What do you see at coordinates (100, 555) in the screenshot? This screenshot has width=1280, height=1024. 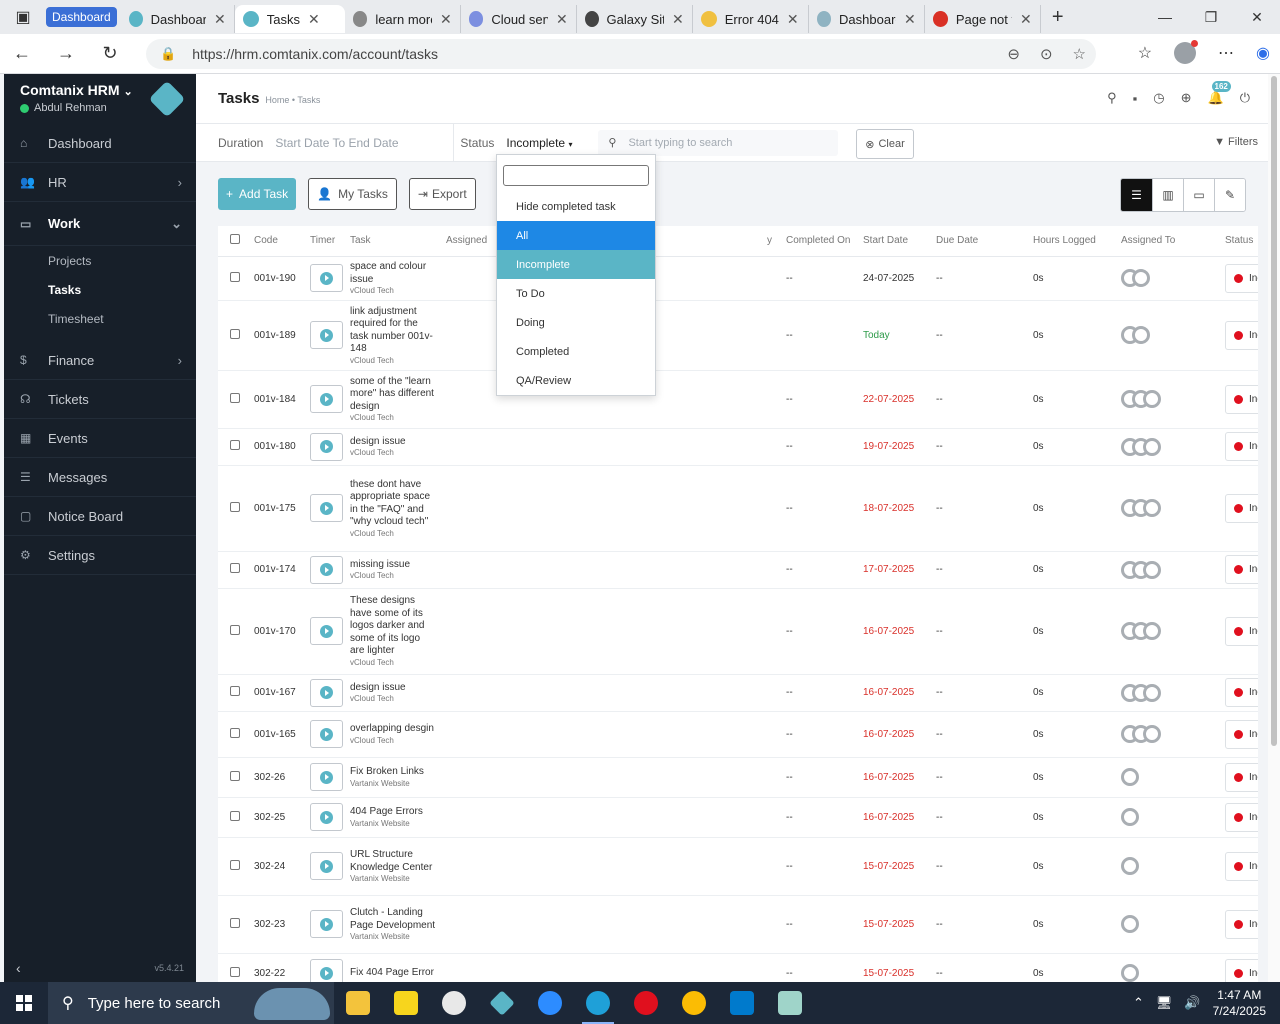 I see `sidebar-item-settings: ⚙ Settings` at bounding box center [100, 555].